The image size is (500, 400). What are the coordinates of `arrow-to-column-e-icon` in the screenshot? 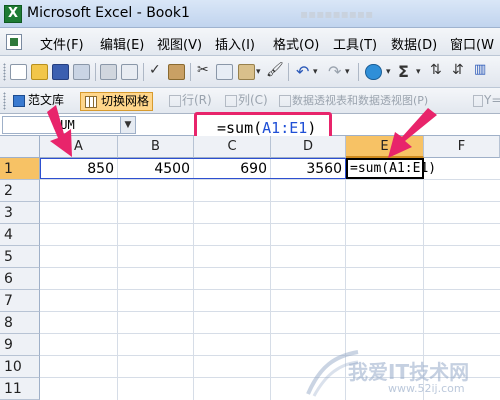 It's located at (412, 133).